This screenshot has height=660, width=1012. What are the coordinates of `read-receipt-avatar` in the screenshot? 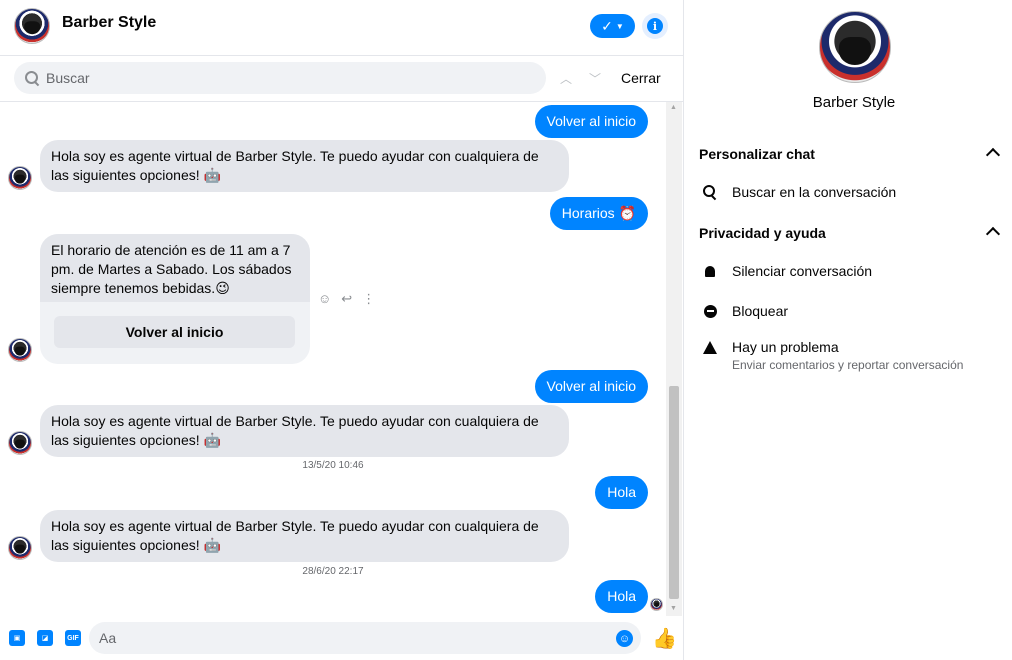 It's located at (656, 604).